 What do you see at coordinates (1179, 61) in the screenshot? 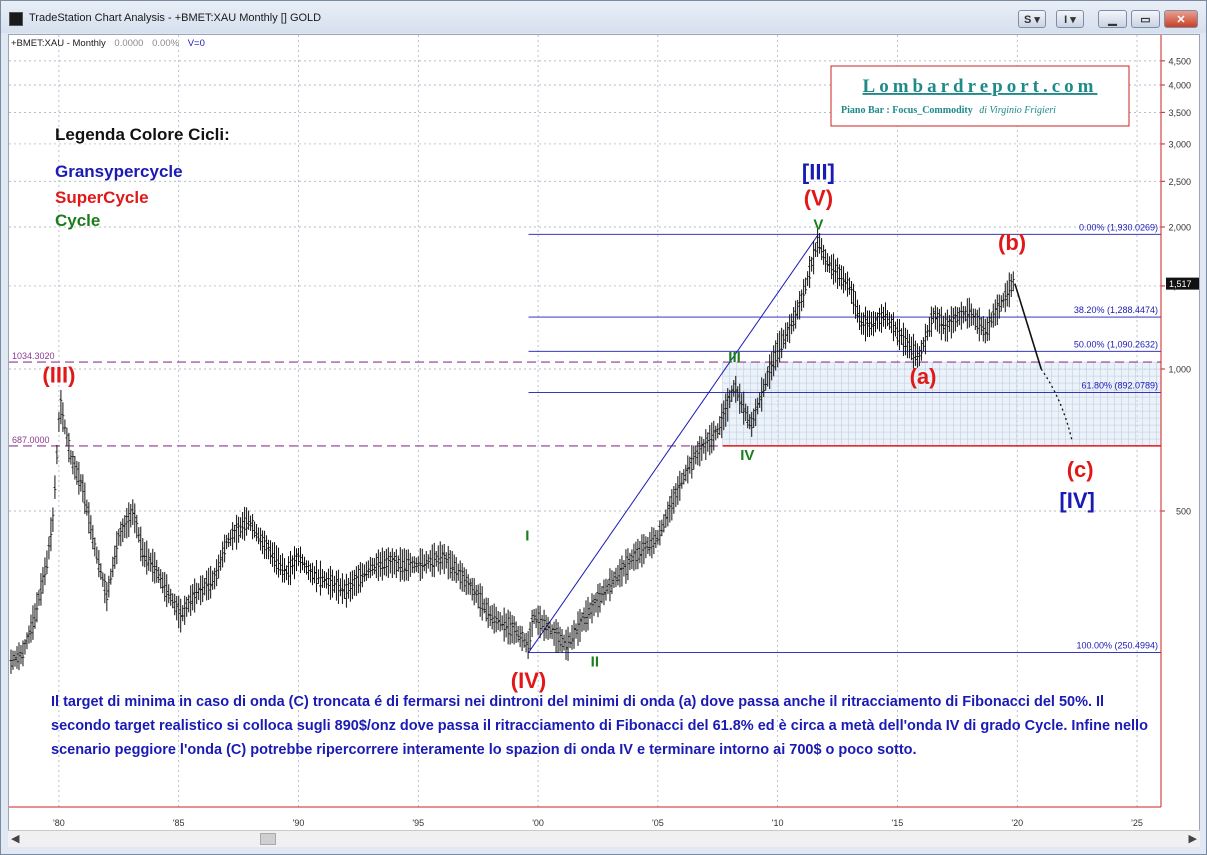
I see `y-tick-label: 4,500` at bounding box center [1179, 61].